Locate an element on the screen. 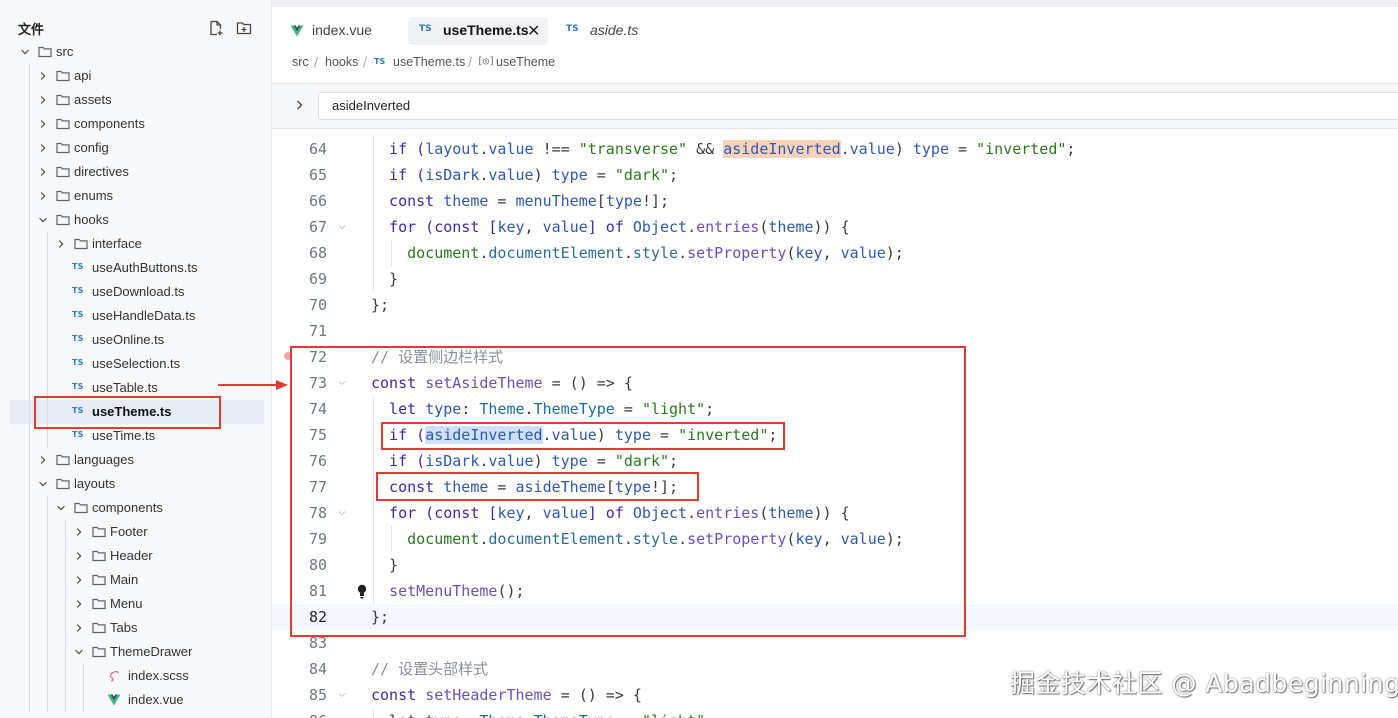  tree-item-index-vue: index.vue is located at coordinates (135, 700).